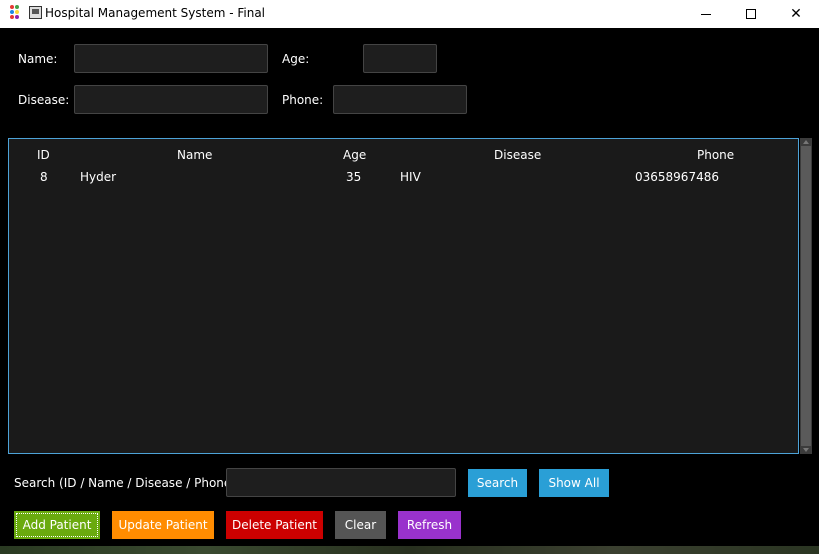  I want to click on update-patient-button: Update Patient, so click(163, 525).